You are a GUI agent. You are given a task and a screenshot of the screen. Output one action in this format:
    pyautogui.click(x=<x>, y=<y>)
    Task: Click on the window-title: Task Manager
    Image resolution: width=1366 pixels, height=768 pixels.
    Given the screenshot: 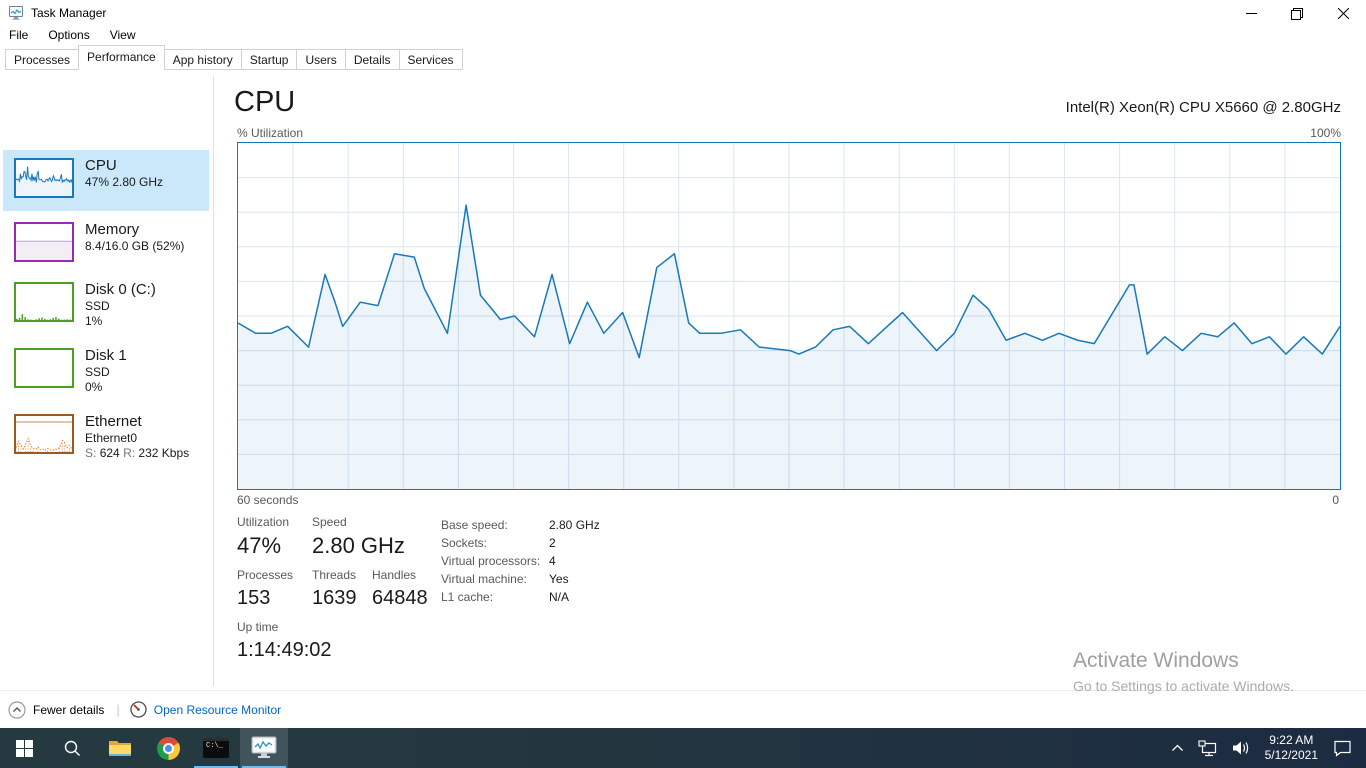 What is the action you would take?
    pyautogui.click(x=69, y=13)
    